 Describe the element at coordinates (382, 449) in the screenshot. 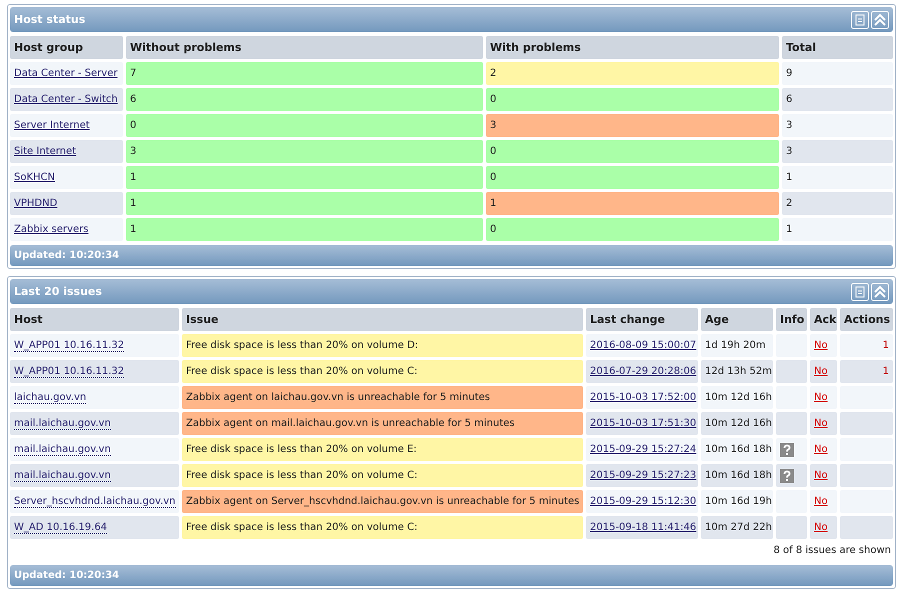

I see `table-cell: Free disk space is less than 20% on volume E:` at that location.